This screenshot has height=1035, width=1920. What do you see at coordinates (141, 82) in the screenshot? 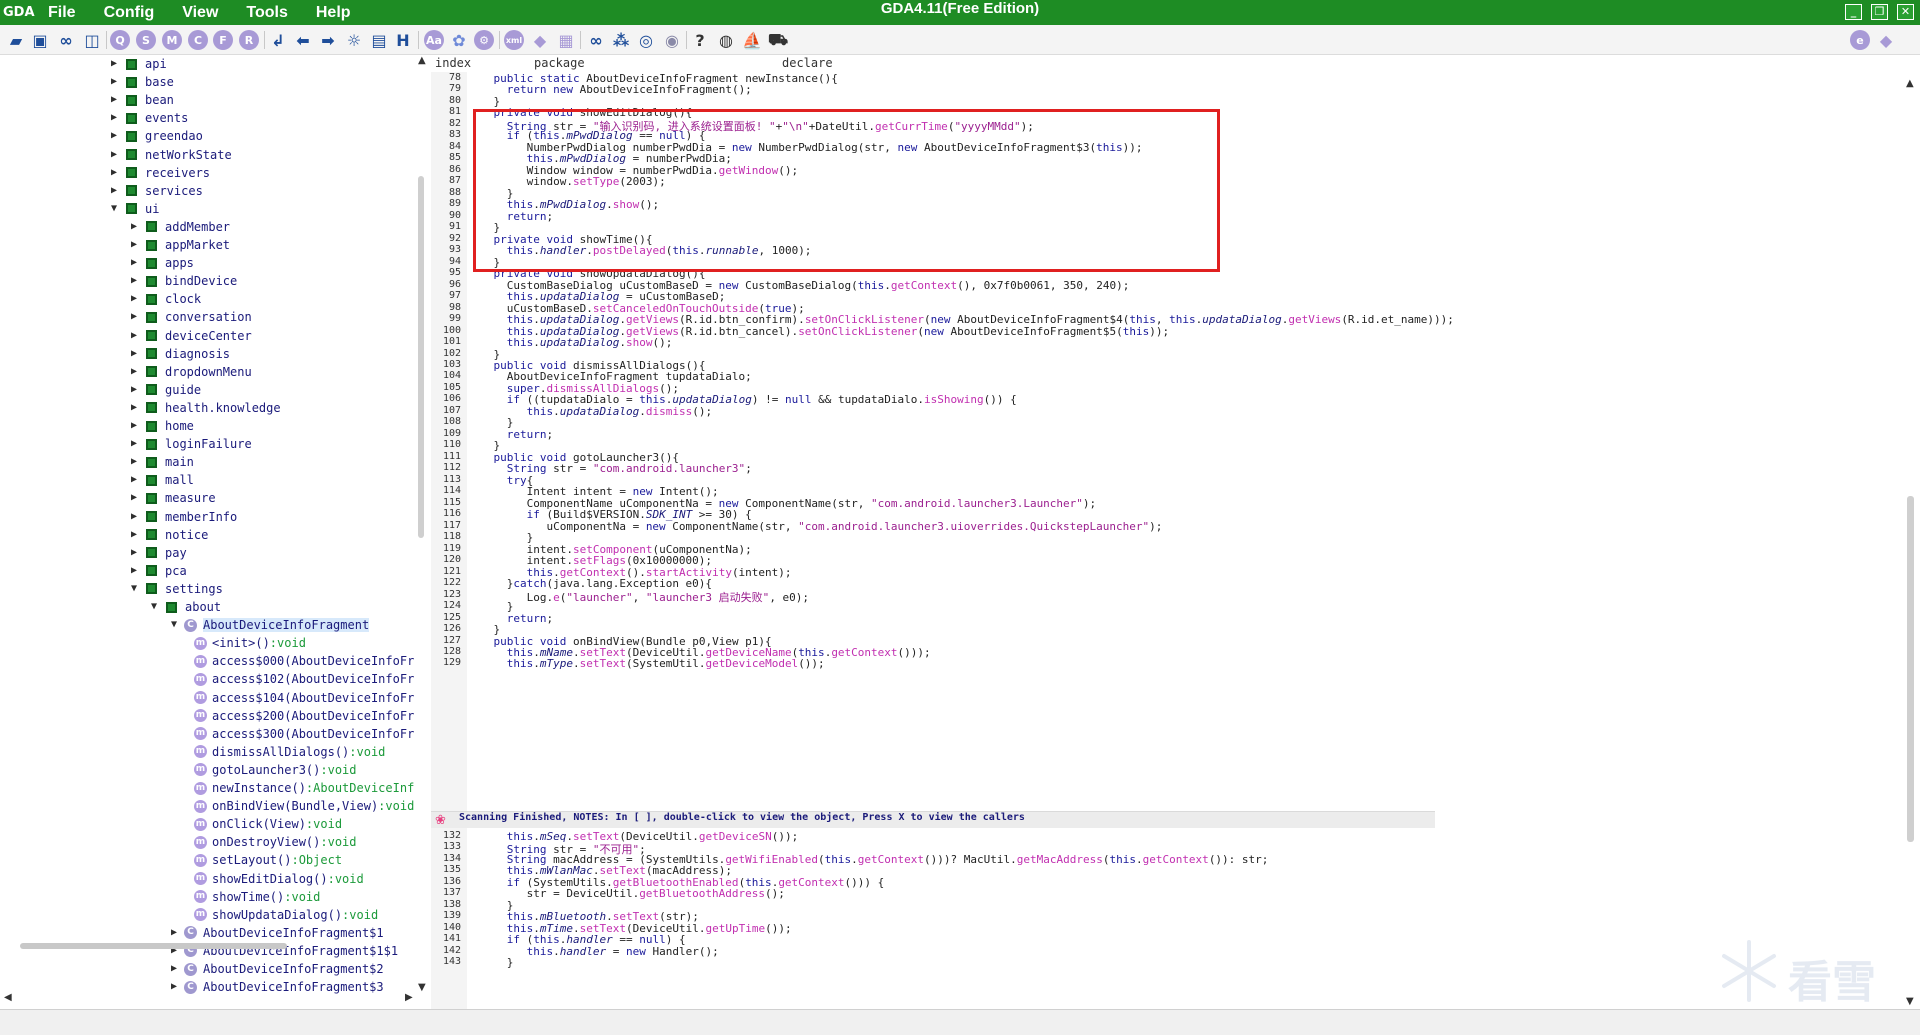
I see `tree-package-item: ▶ base` at bounding box center [141, 82].